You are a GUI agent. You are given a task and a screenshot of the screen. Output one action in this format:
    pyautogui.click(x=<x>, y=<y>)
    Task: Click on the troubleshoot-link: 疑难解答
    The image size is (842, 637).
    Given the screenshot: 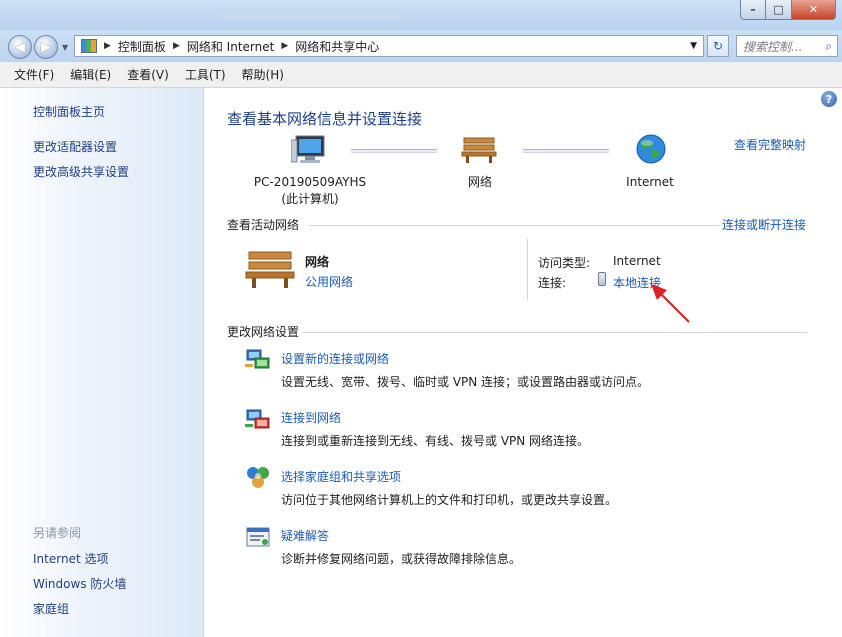 What is the action you would take?
    pyautogui.click(x=305, y=535)
    